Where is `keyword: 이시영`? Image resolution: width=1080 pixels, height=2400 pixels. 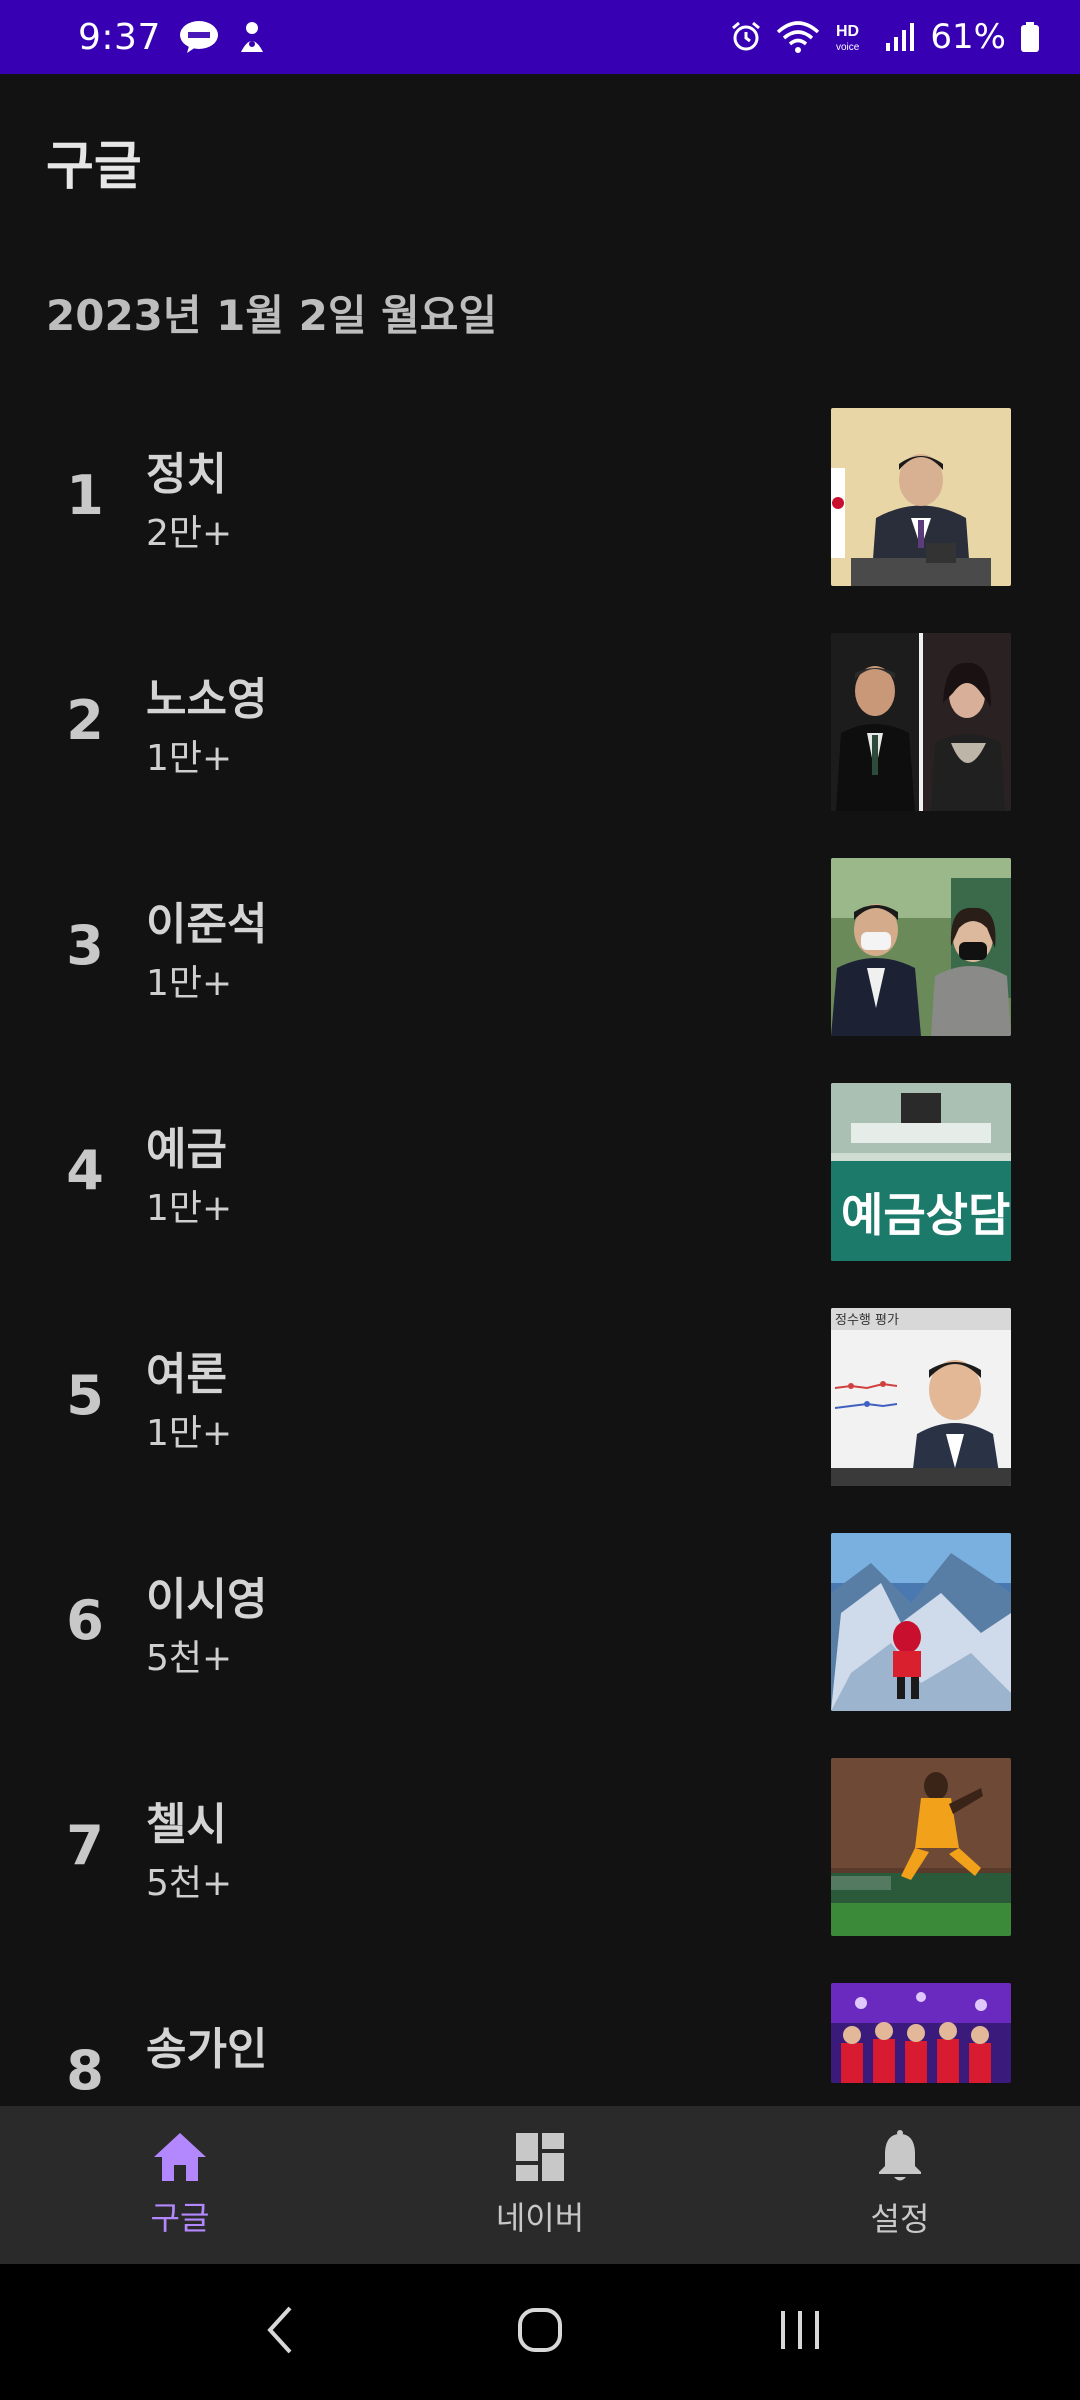
keyword: 이시영 is located at coordinates (207, 1599).